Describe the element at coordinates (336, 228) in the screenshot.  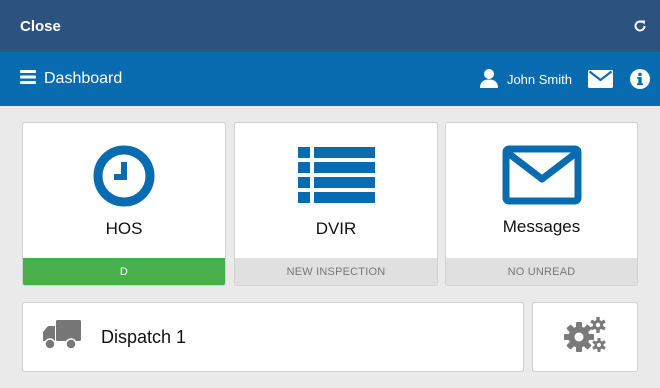
I see `tile-title: DVIR` at that location.